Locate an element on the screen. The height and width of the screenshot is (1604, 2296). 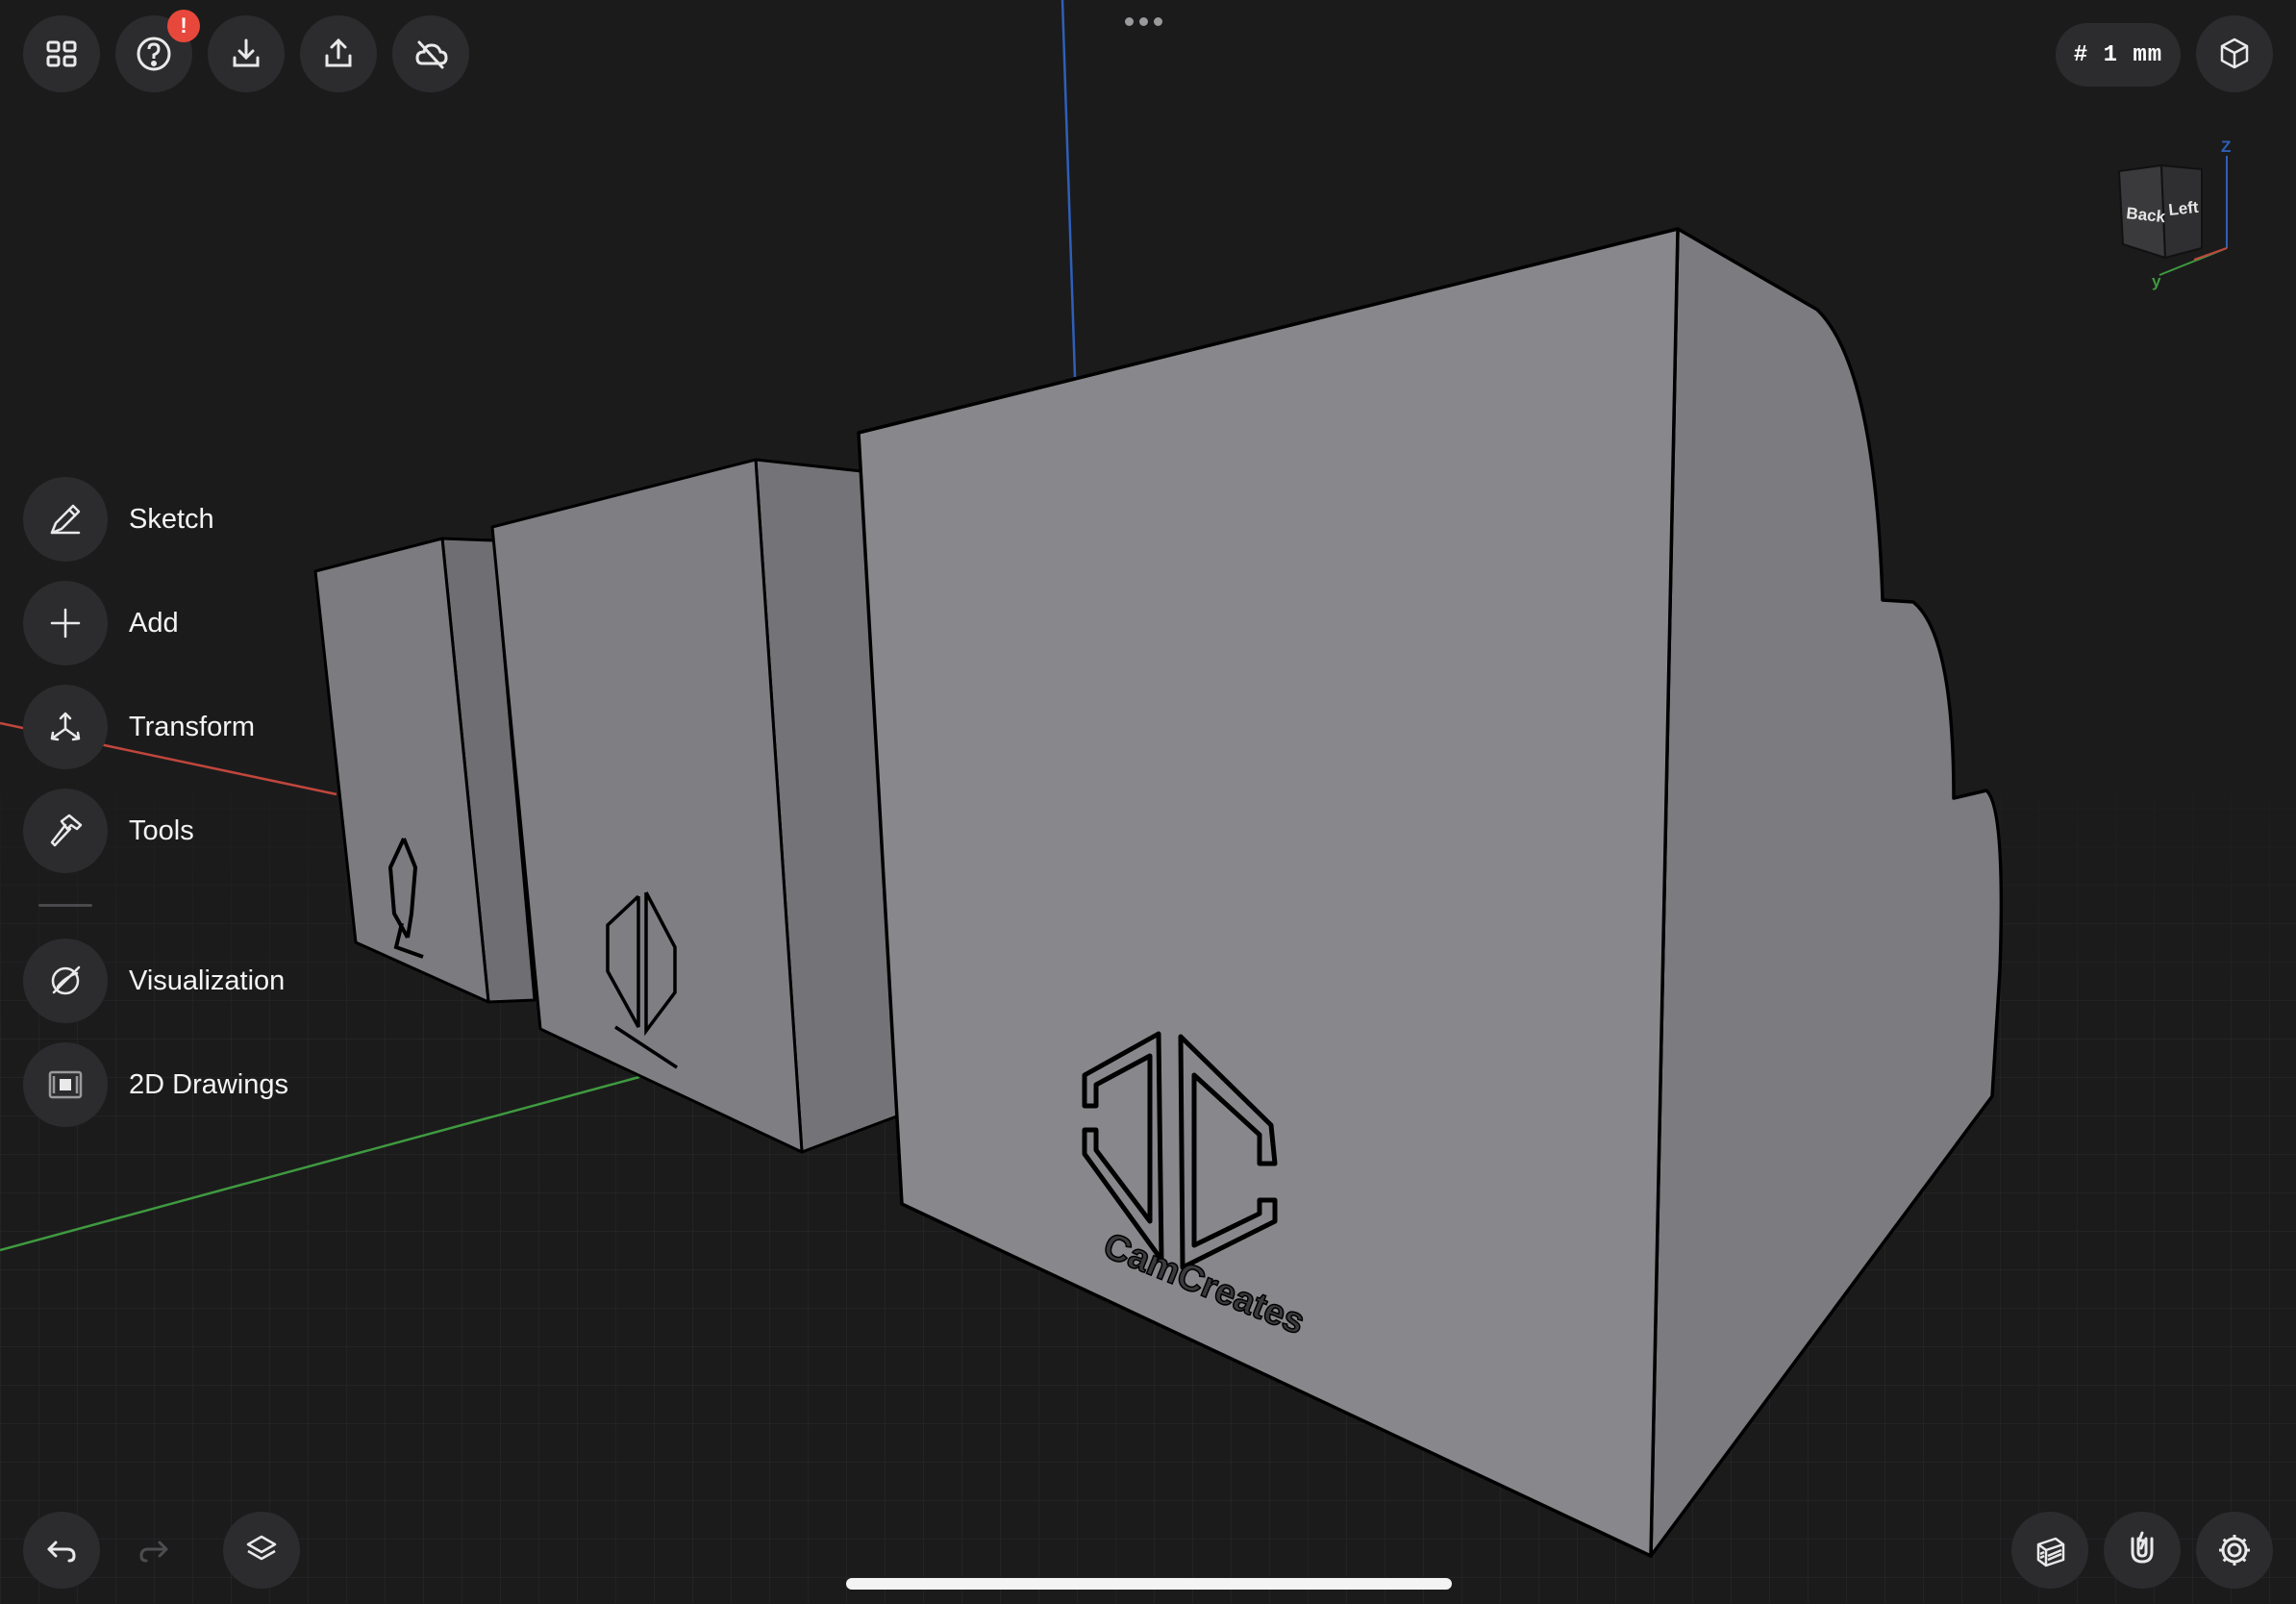
redo-button is located at coordinates (153, 1550).